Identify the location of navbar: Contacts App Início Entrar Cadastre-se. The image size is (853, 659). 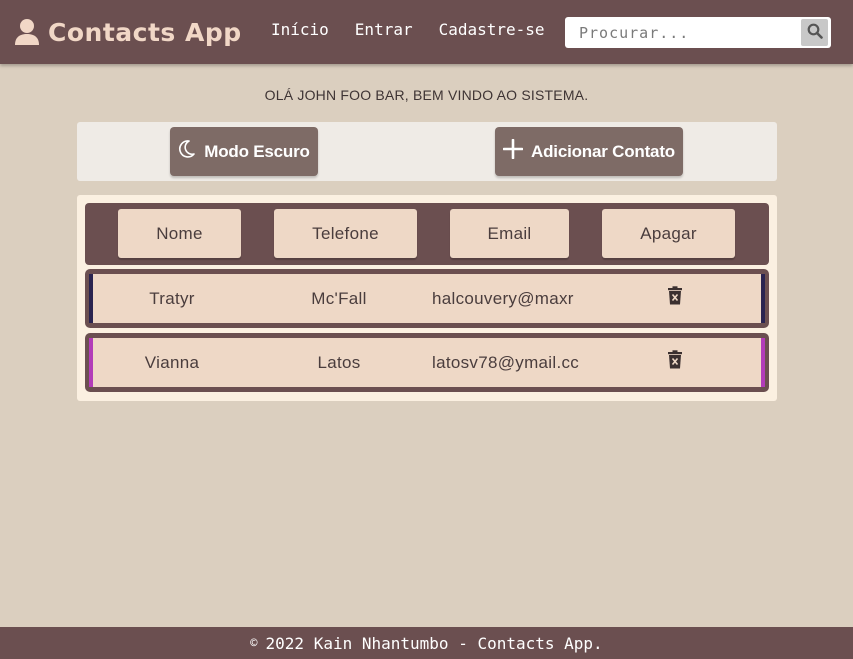
(426, 32).